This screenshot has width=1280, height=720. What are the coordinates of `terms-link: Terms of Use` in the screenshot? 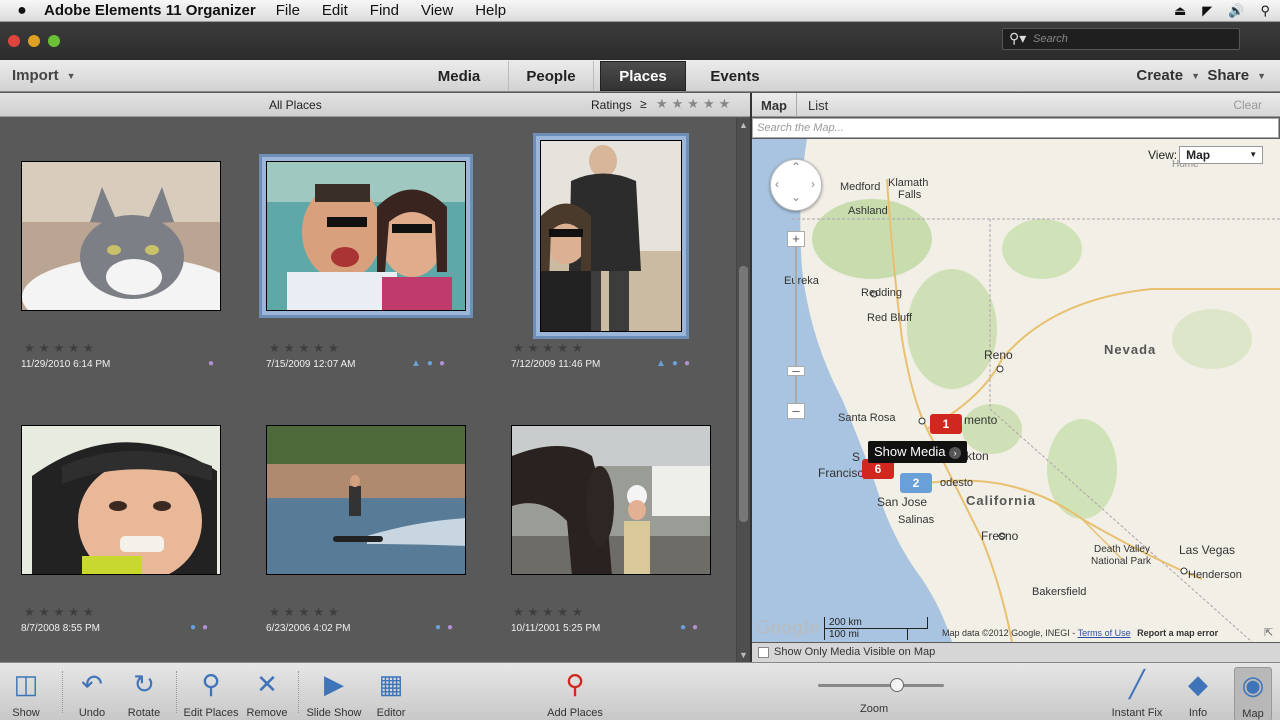 It's located at (1104, 633).